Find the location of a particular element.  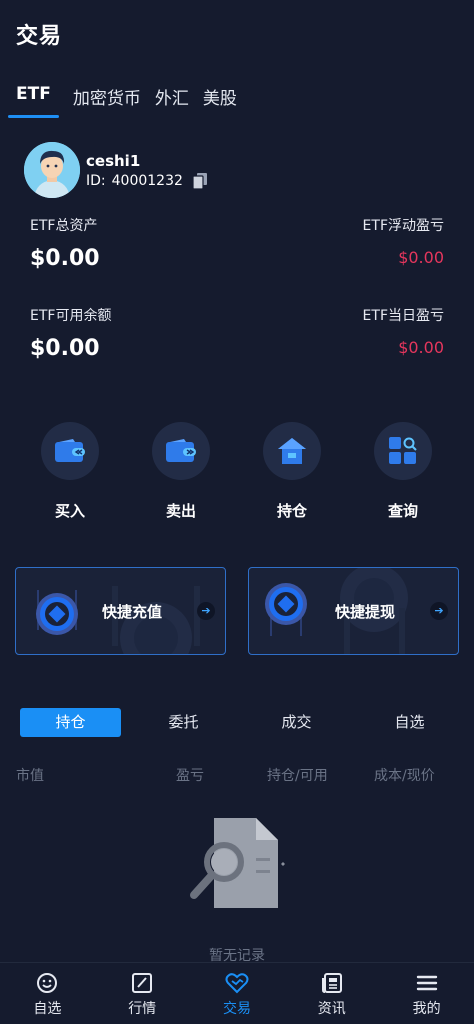

market-tabs: ETF 加密货币 外汇 美股 is located at coordinates (129, 103).